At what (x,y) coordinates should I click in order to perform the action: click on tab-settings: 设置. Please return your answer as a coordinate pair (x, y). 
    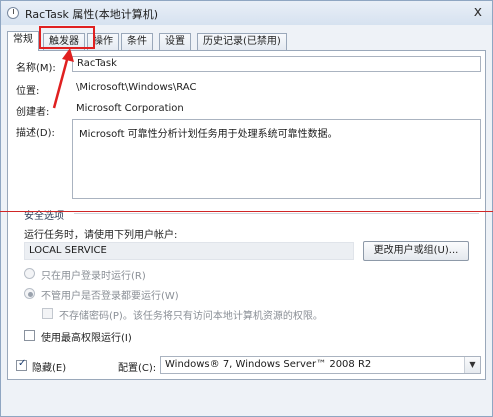
    Looking at the image, I should click on (175, 42).